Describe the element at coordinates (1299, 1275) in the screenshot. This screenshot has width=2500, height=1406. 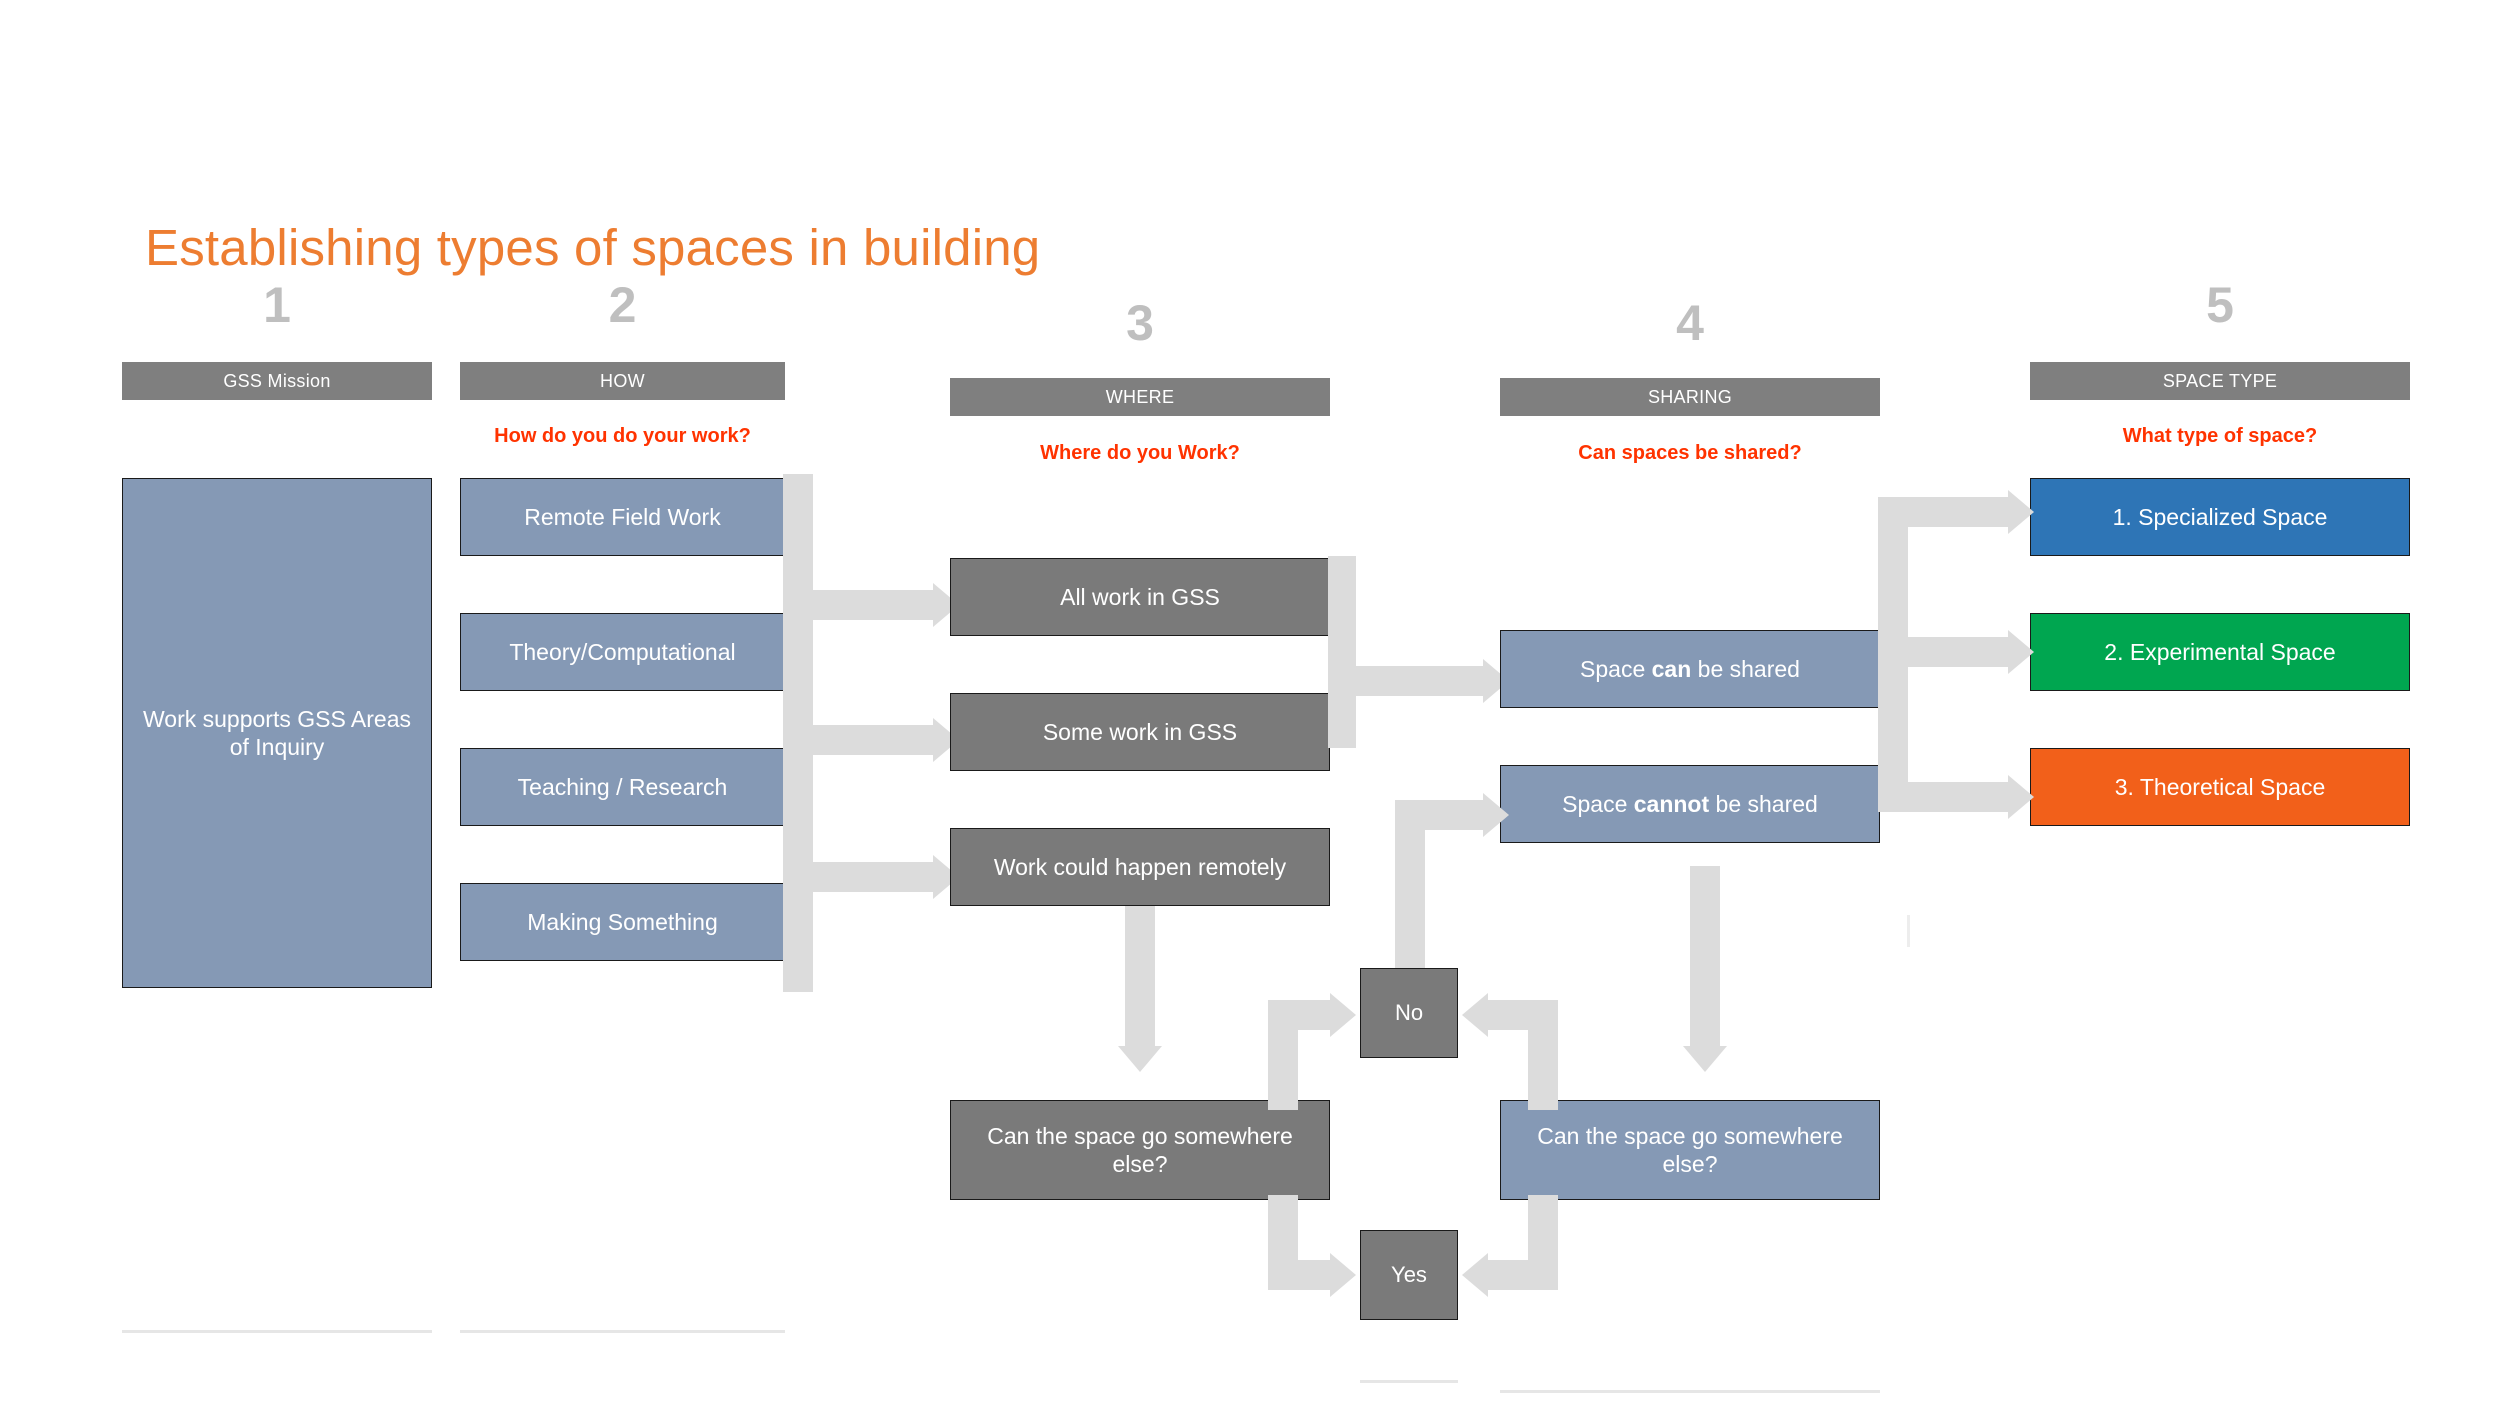
I see `connector-left-question-to-yes` at that location.